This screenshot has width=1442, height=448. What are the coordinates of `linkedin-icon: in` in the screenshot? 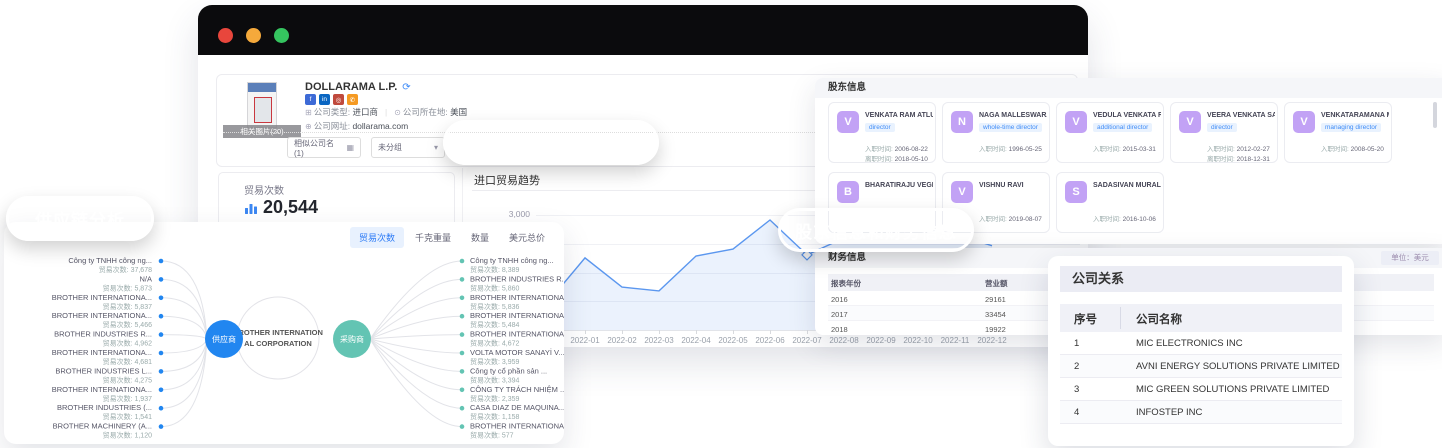 It's located at (324, 99).